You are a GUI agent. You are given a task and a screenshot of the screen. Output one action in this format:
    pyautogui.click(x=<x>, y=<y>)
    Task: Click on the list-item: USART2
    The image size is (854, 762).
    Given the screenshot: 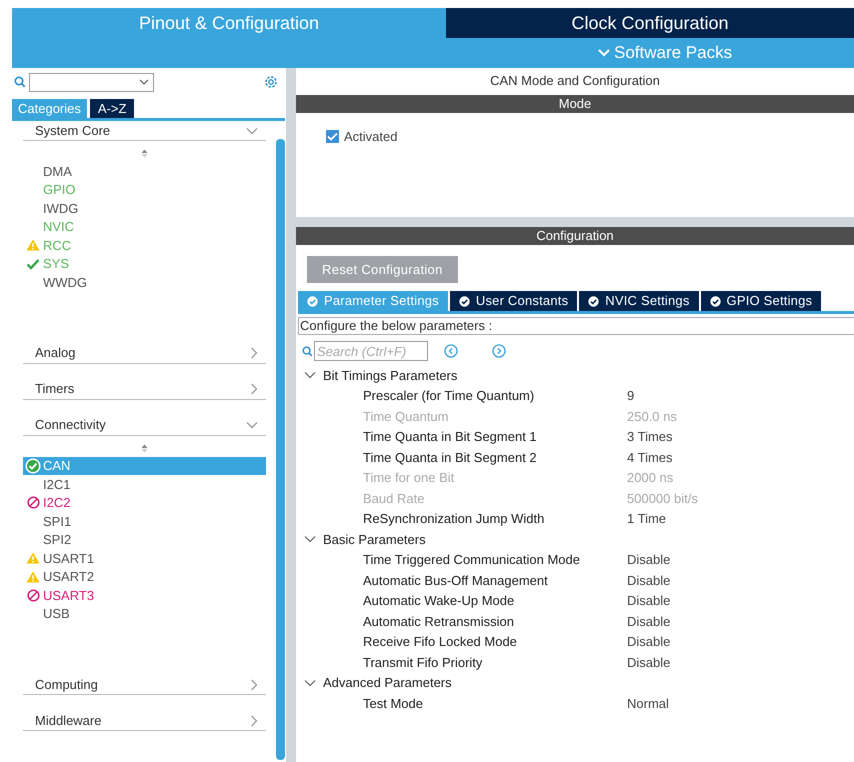 What is the action you would take?
    pyautogui.click(x=68, y=576)
    